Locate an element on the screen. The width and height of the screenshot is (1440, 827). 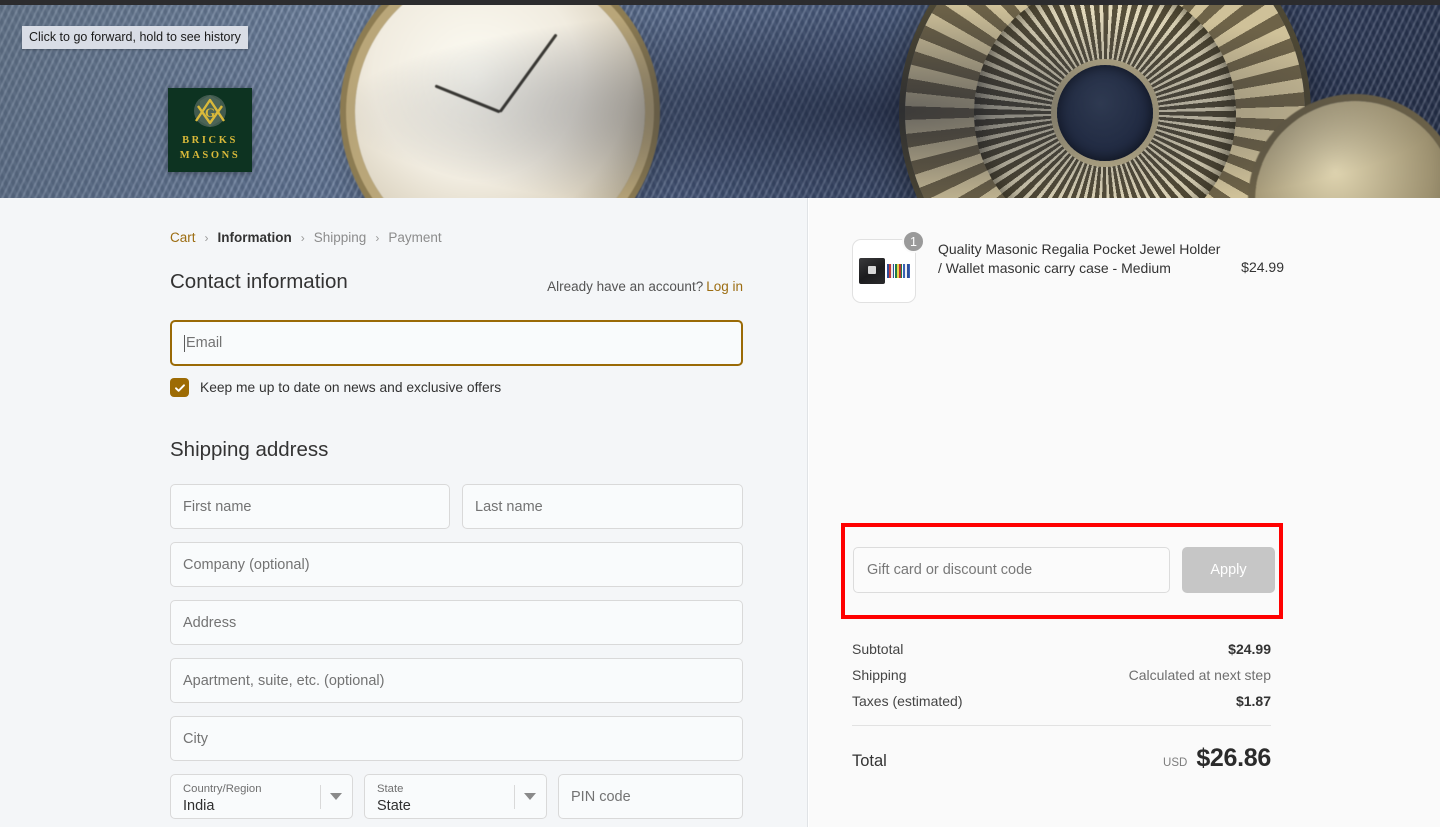
discount-code-section: Gift card or discount code Apply is located at coordinates (1064, 570).